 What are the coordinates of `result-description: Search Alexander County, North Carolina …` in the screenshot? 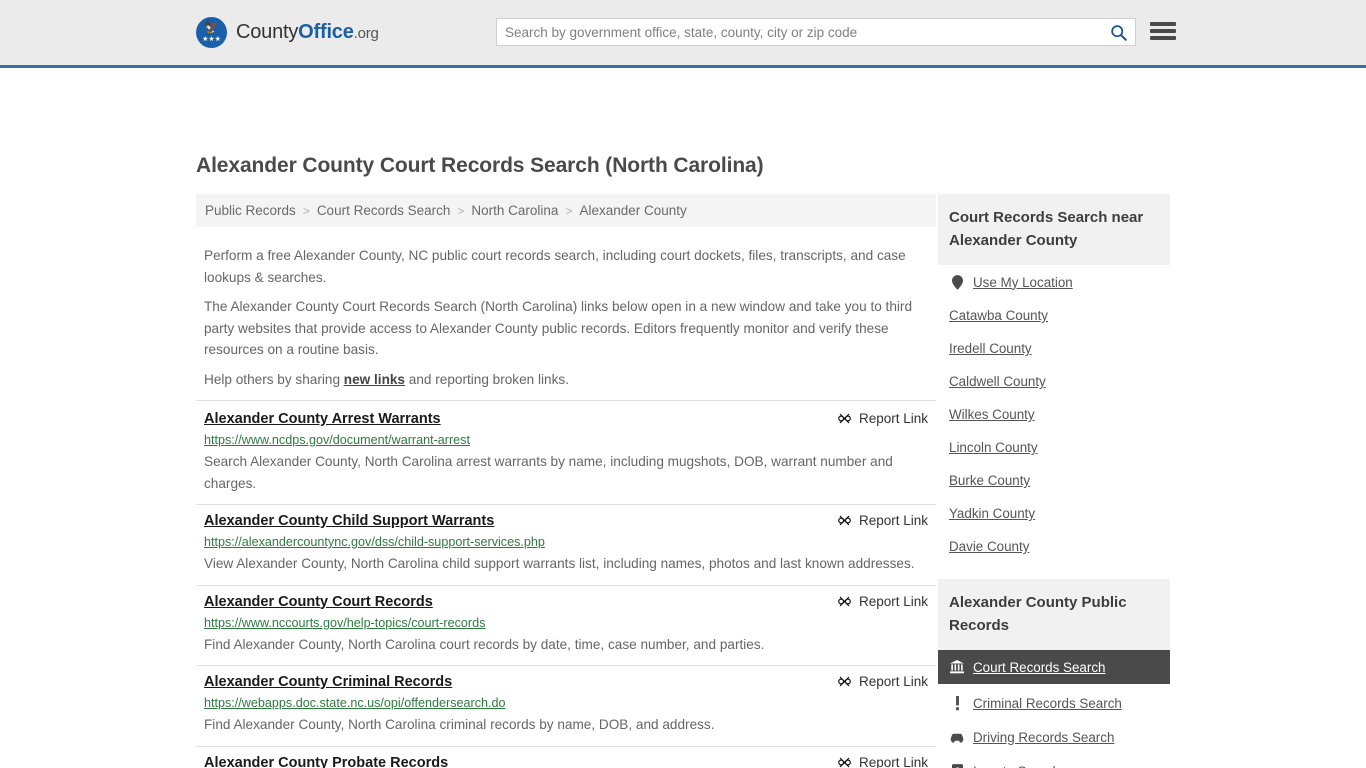 It's located at (548, 472).